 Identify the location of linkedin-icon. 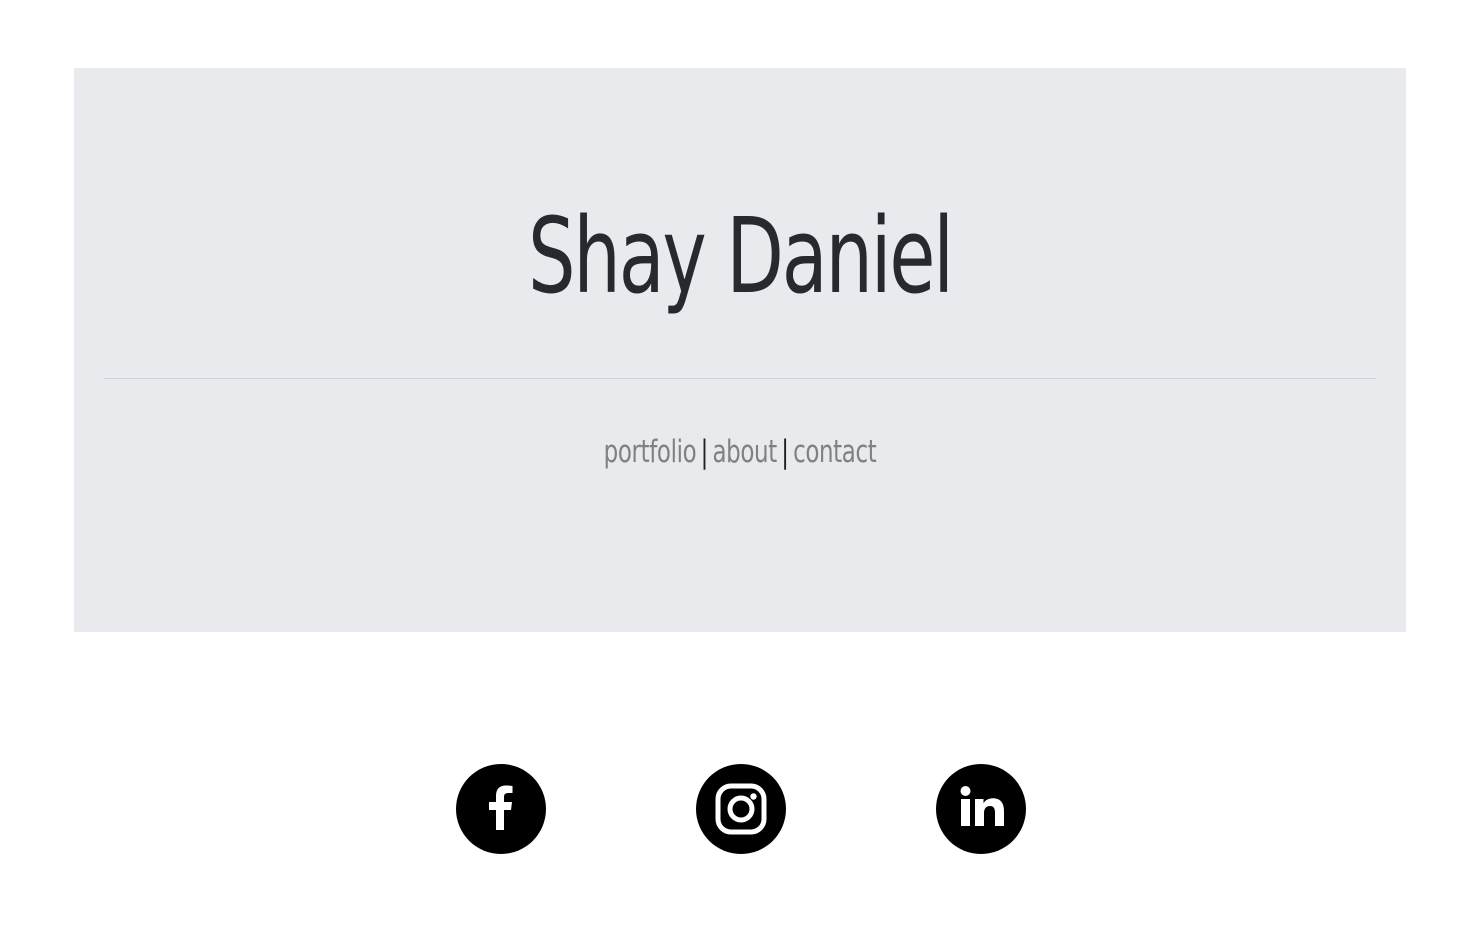
(981, 809).